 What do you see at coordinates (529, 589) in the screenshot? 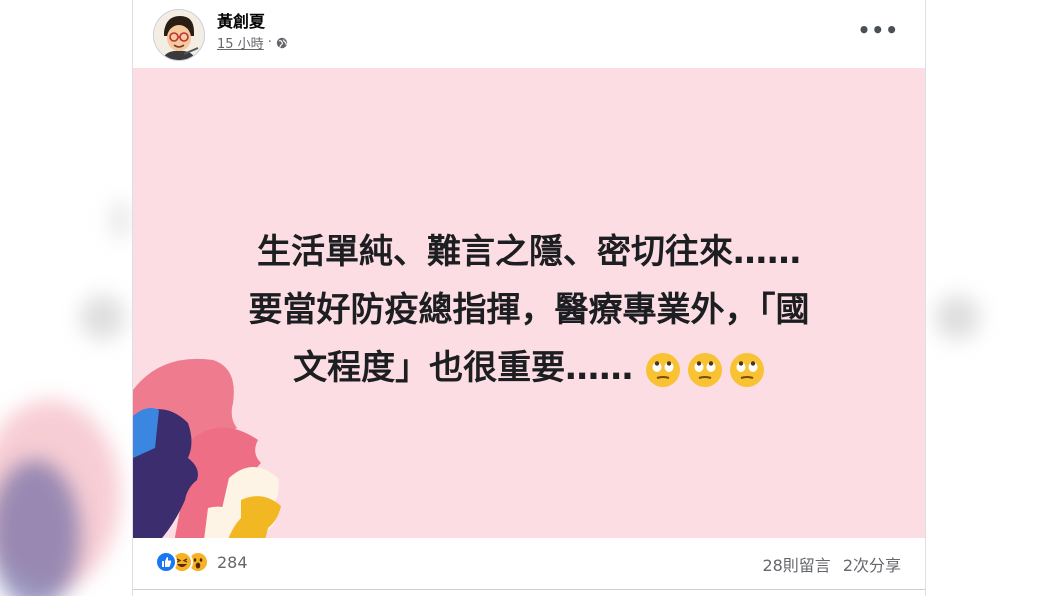
I see `footer-divider` at bounding box center [529, 589].